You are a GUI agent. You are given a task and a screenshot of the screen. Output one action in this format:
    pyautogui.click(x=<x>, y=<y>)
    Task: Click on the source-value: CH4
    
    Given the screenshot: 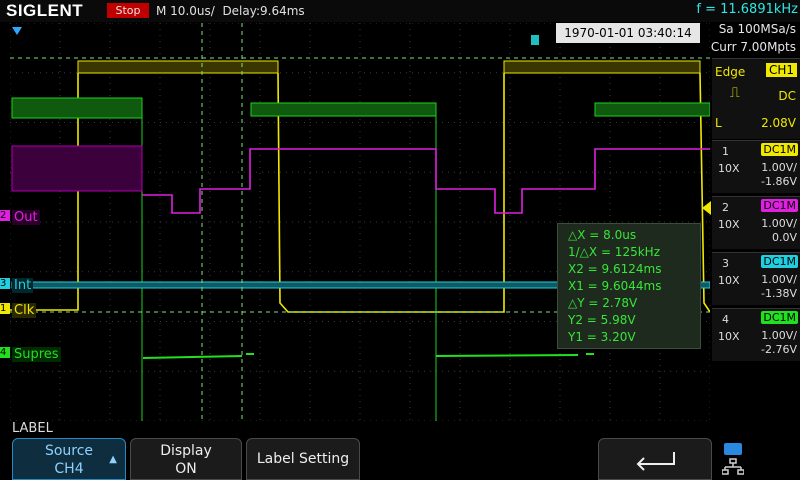 What is the action you would take?
    pyautogui.click(x=69, y=469)
    